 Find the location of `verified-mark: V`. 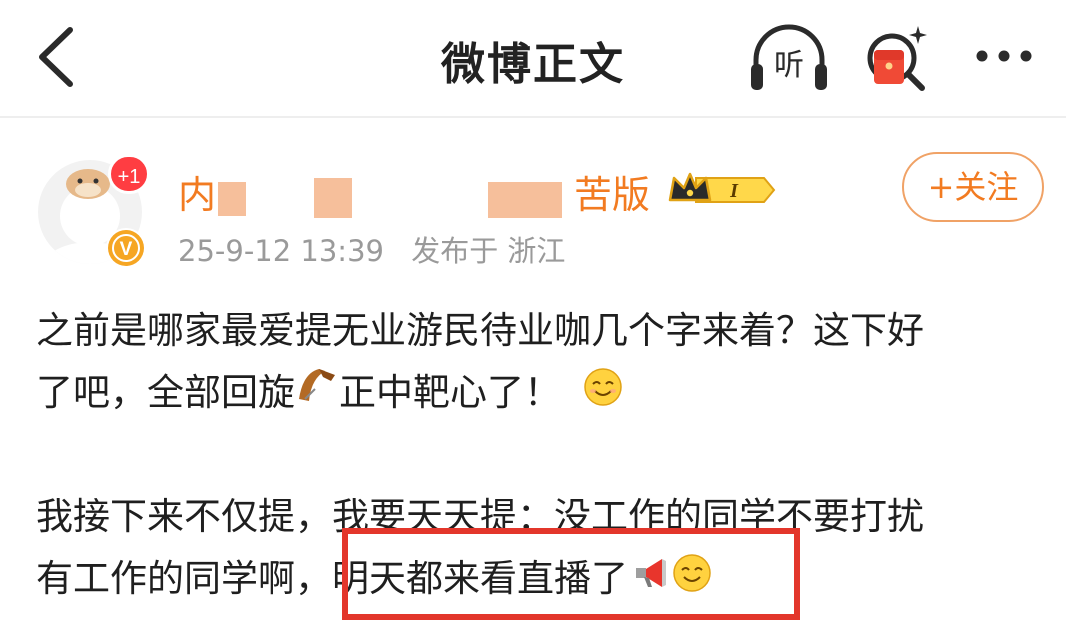

verified-mark: V is located at coordinates (126, 249).